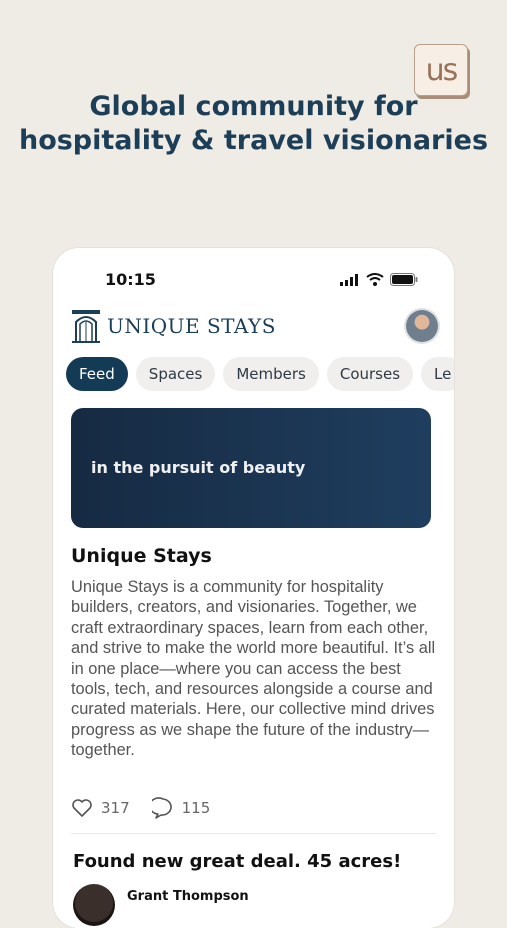 The width and height of the screenshot is (507, 928). What do you see at coordinates (115, 808) in the screenshot?
I see `like-count: 317` at bounding box center [115, 808].